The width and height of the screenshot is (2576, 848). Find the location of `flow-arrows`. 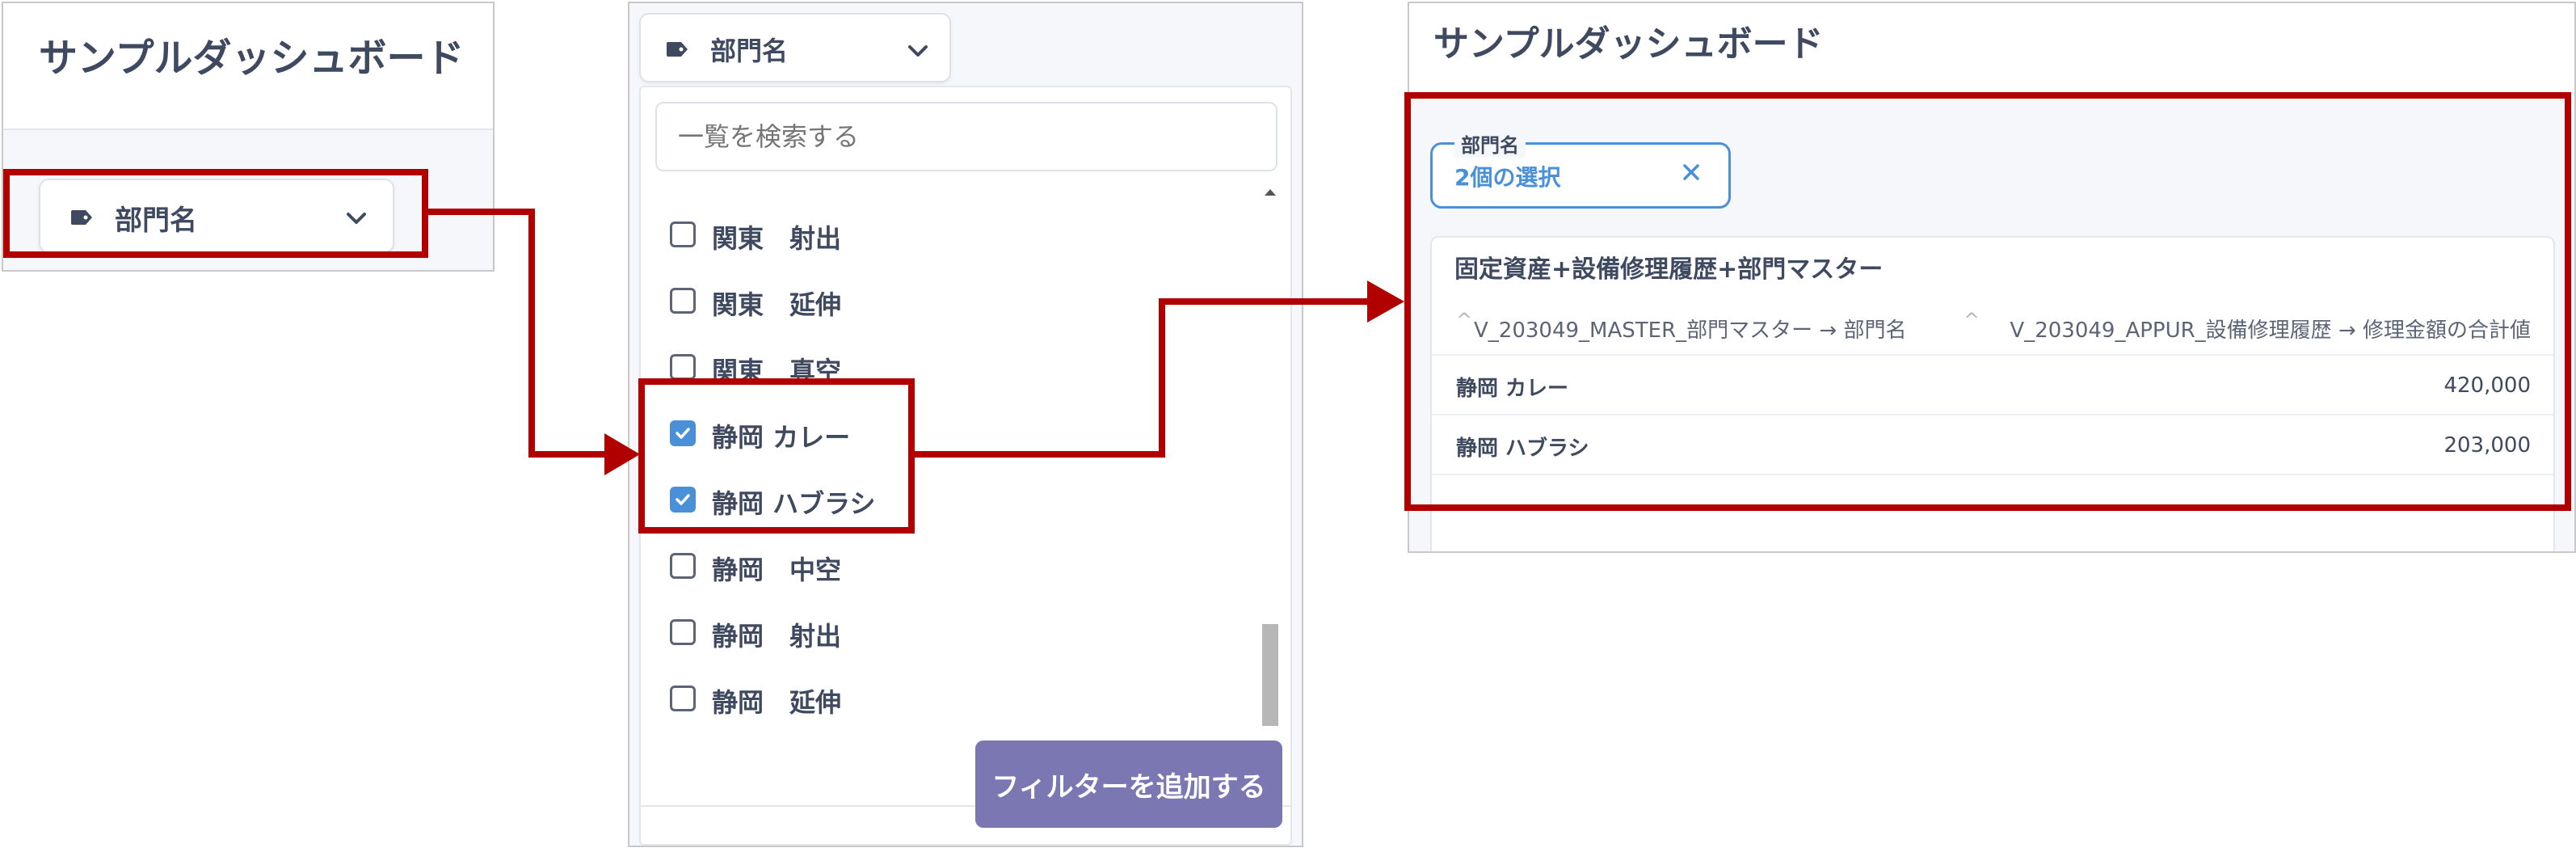

flow-arrows is located at coordinates (916, 342).